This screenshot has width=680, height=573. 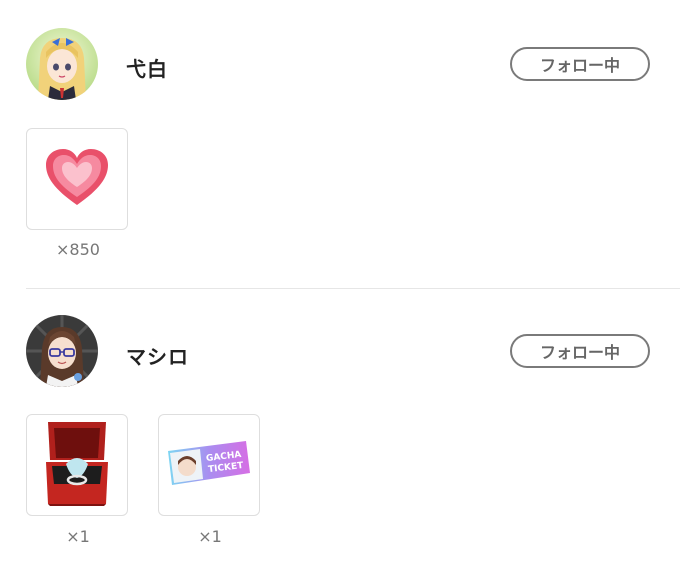 I want to click on heart-icon, so click(x=77, y=179).